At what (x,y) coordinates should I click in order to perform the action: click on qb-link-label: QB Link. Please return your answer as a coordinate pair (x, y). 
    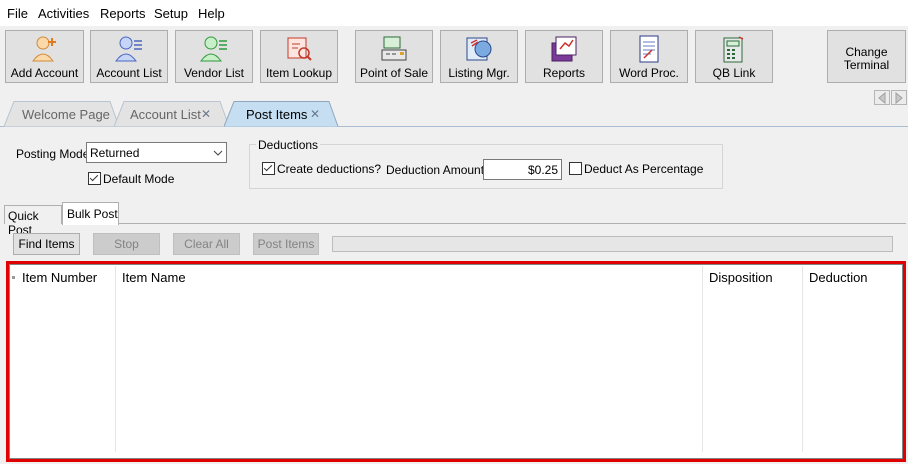
    Looking at the image, I should click on (734, 73).